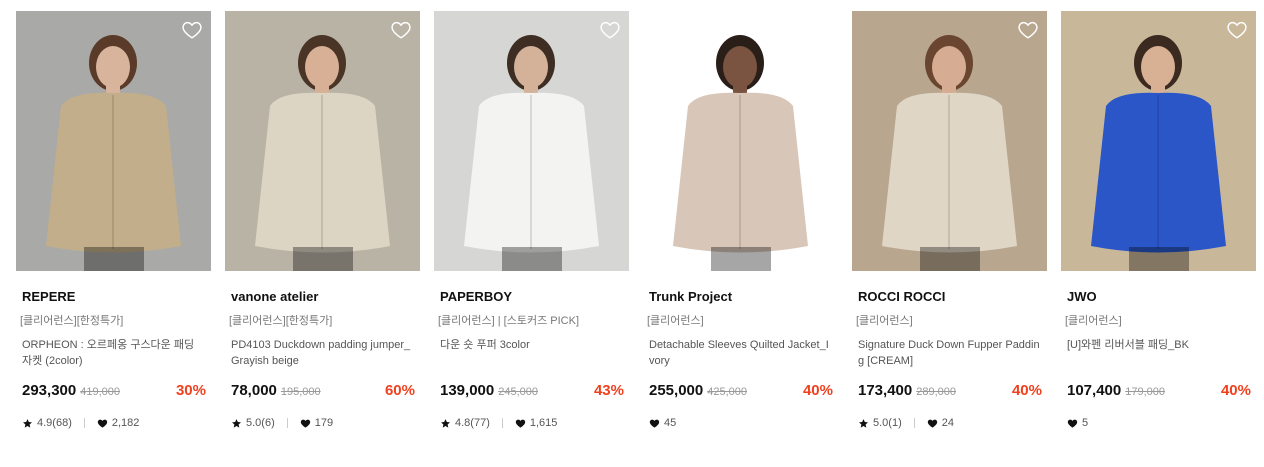 Image resolution: width=1264 pixels, height=467 pixels. I want to click on rating: 4.8(77), so click(477, 423).